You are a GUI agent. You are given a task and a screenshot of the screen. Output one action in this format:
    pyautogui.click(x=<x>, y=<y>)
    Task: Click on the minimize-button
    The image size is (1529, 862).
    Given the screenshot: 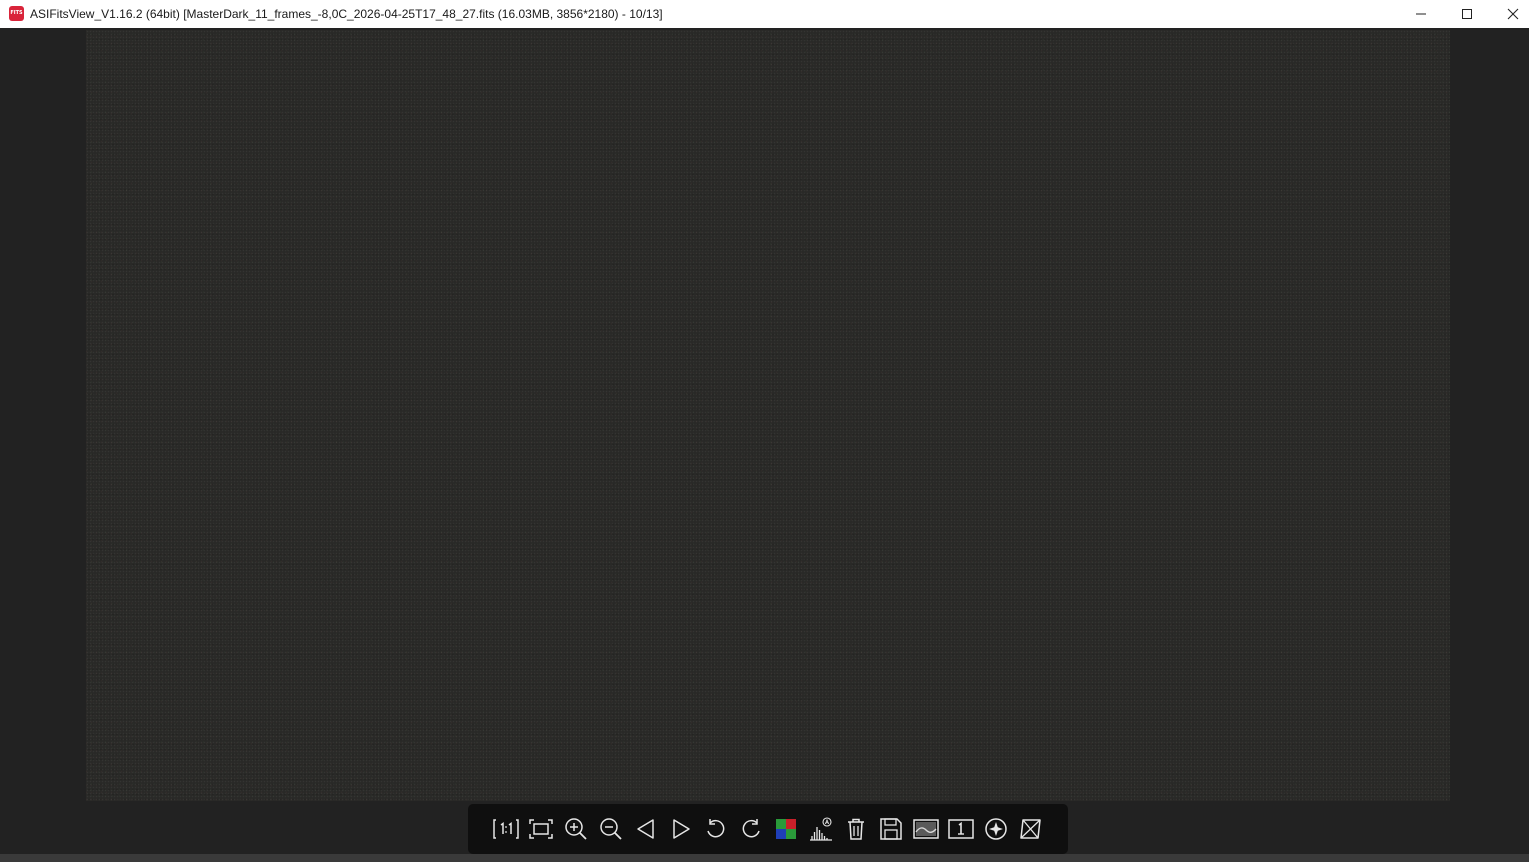 What is the action you would take?
    pyautogui.click(x=1421, y=14)
    